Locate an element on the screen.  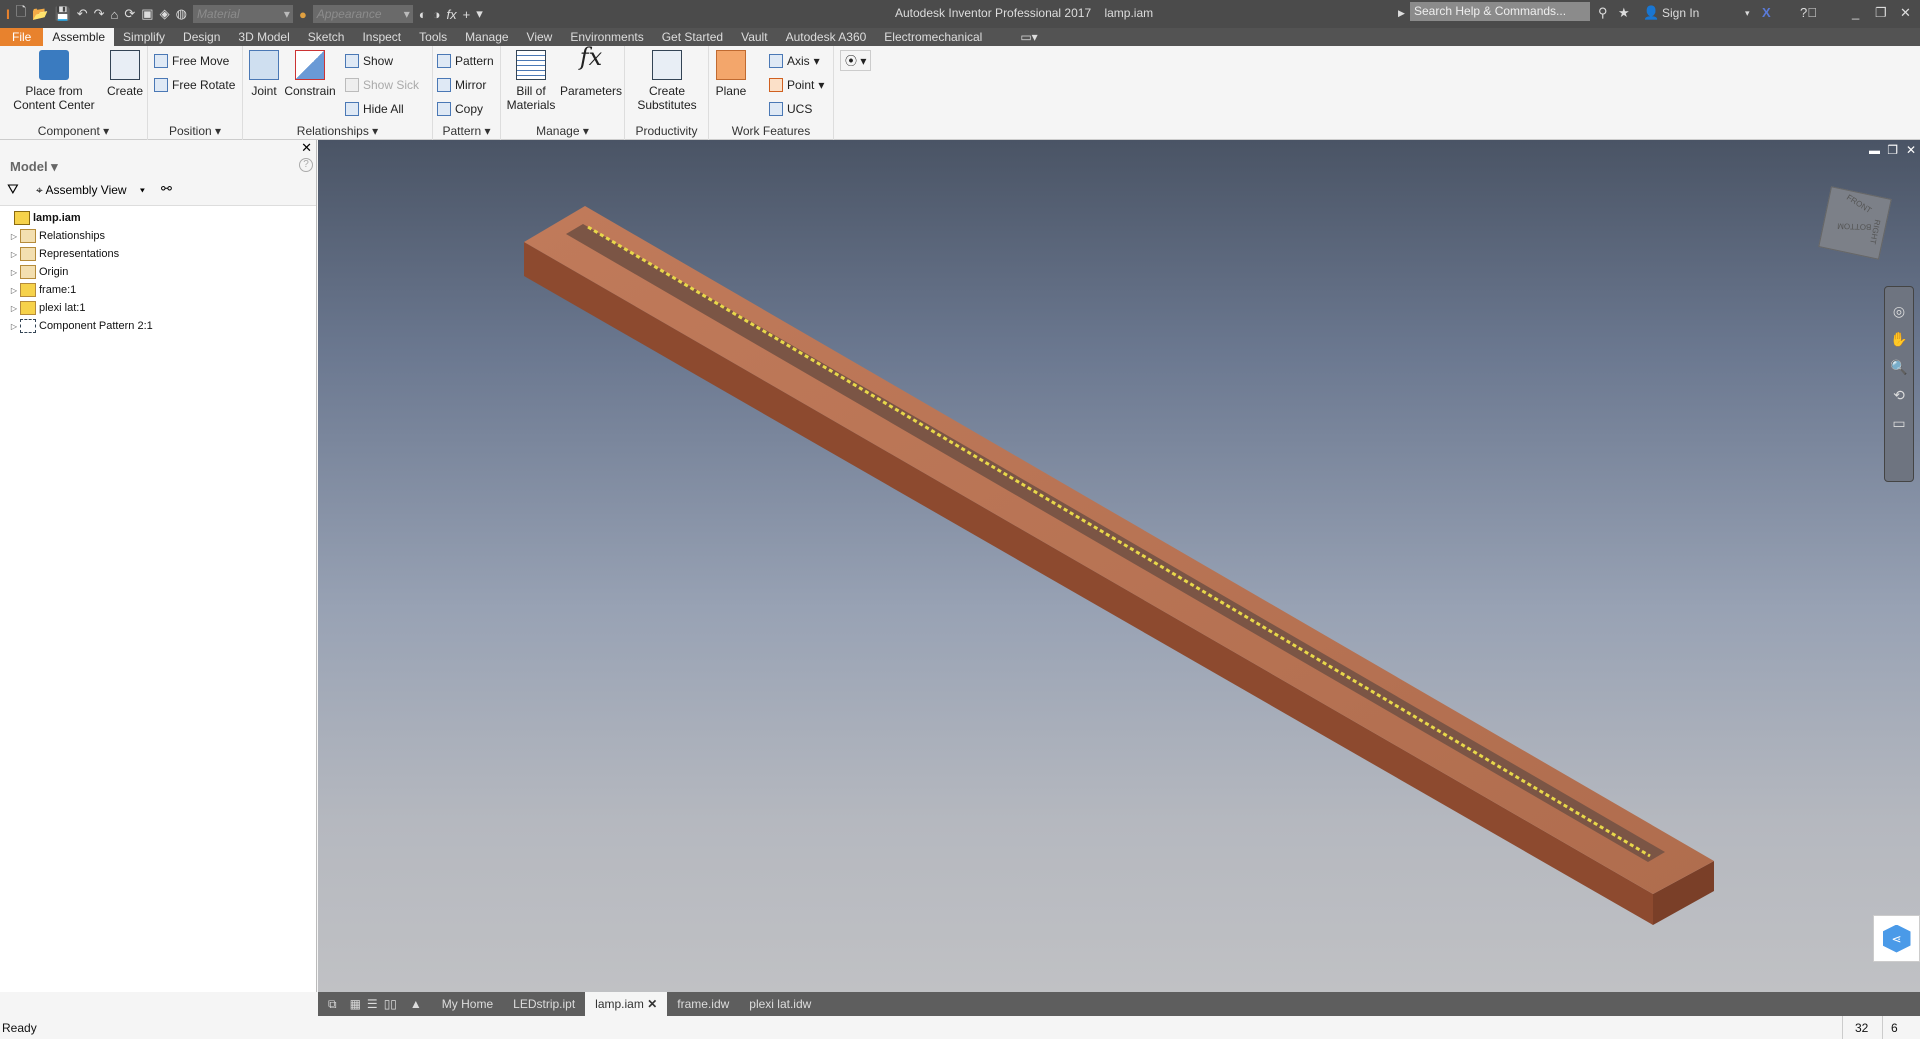
clear-appearance-icon: ◑ is located at coordinates (437, 14).